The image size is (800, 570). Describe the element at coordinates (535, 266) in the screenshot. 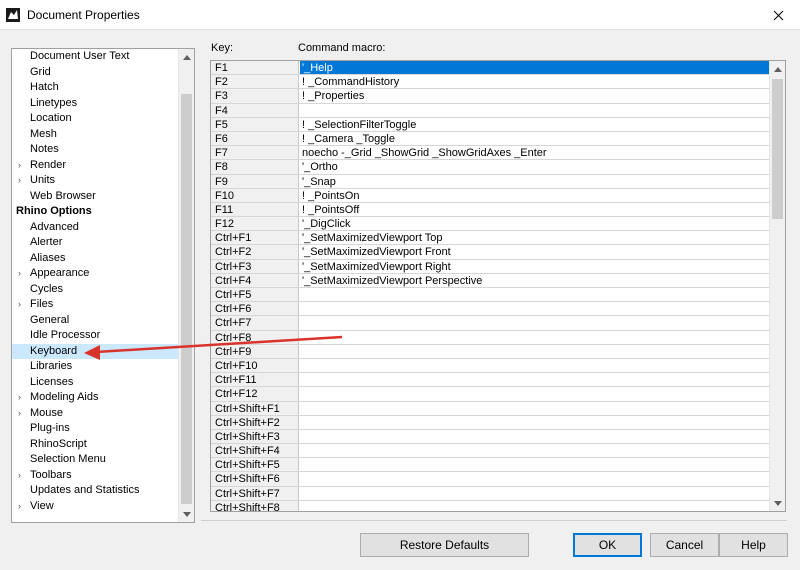

I see `macro-cell: '_SetMaximizedViewport Right` at that location.